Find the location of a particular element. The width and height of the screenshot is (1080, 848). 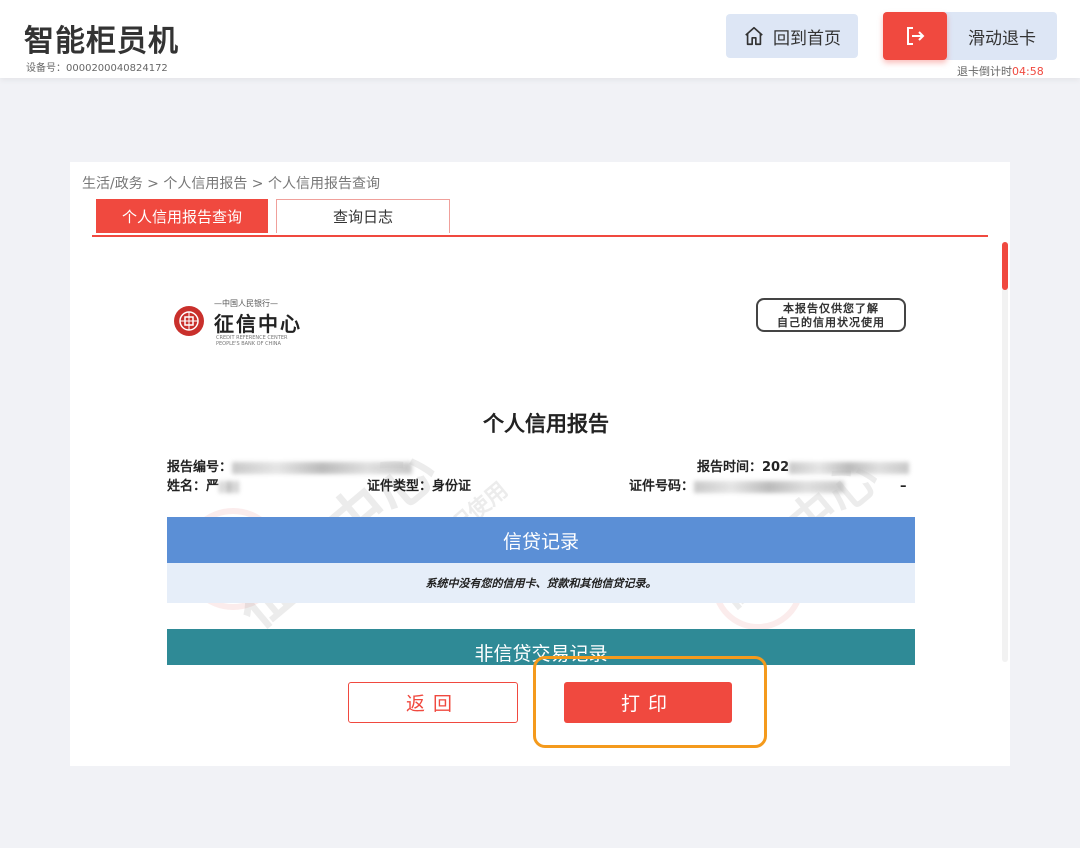

app-title: 智能柜员机 is located at coordinates (101, 41).